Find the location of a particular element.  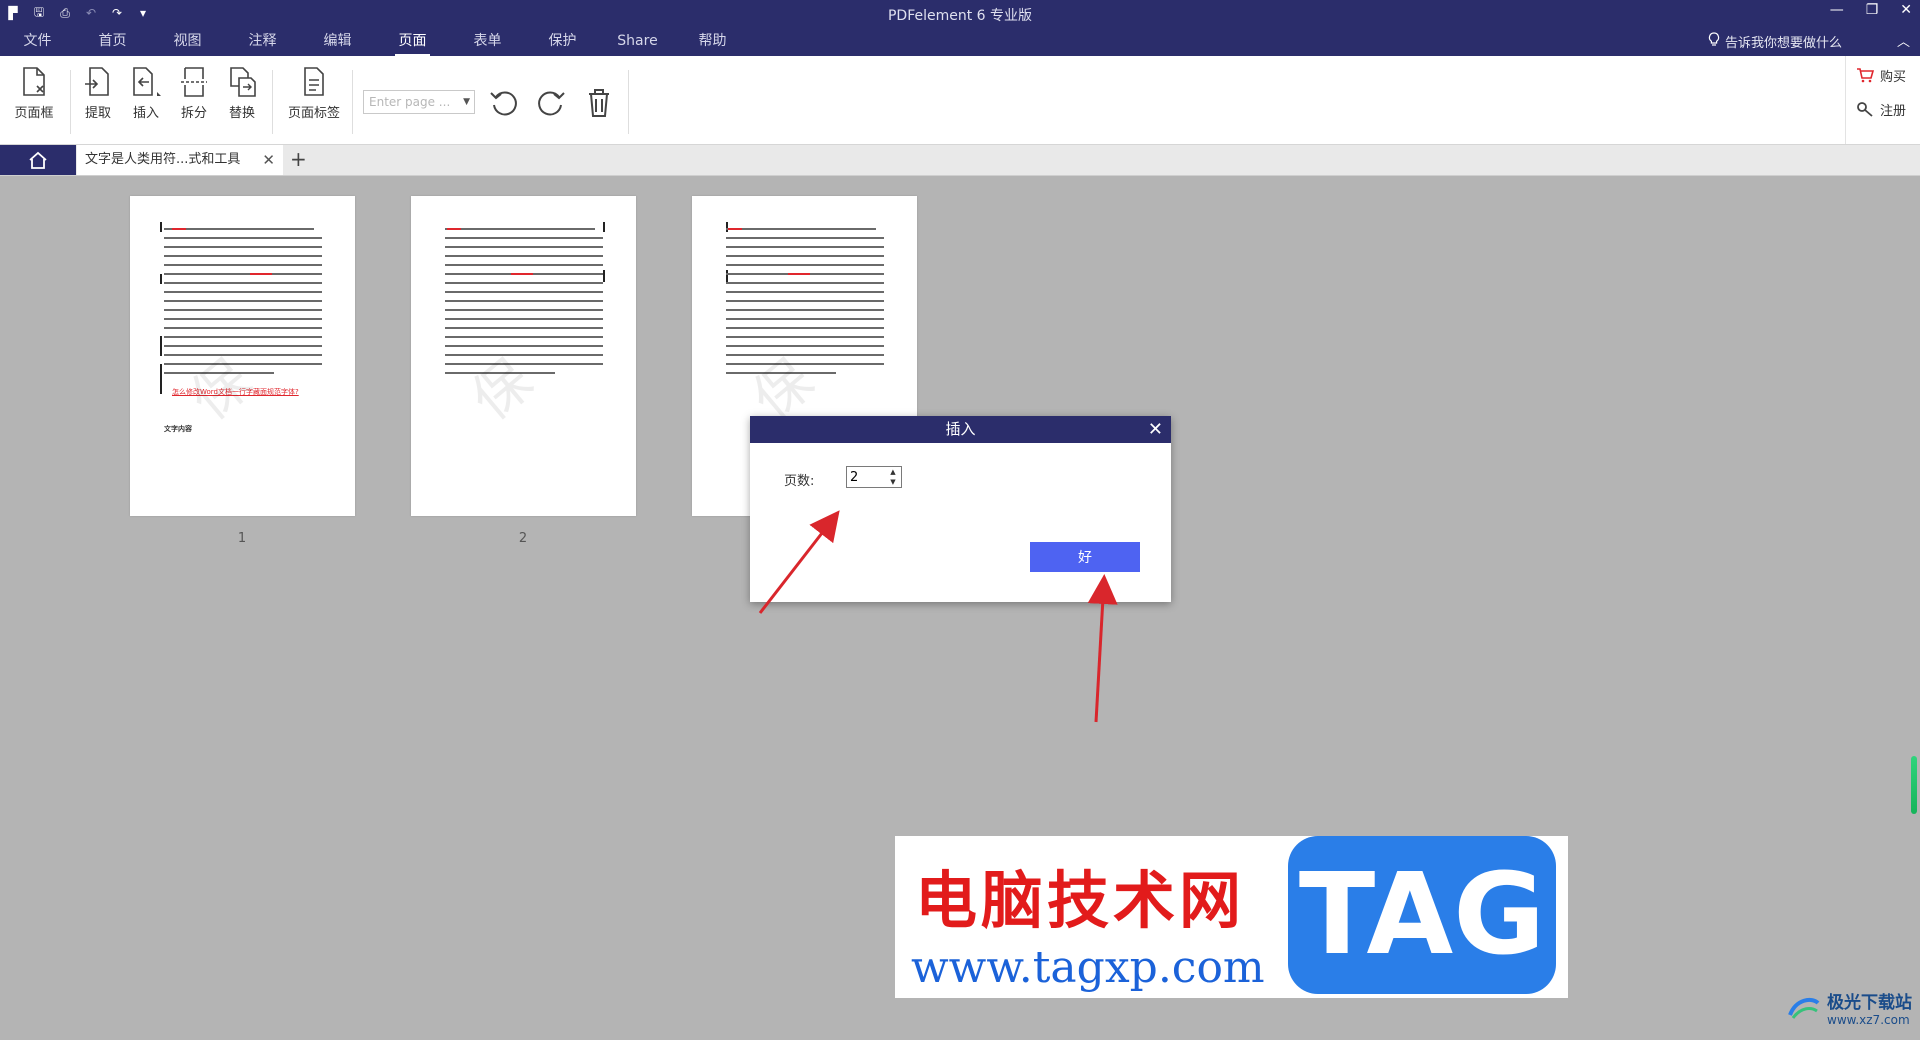

split-button: 拆分 is located at coordinates (194, 93).